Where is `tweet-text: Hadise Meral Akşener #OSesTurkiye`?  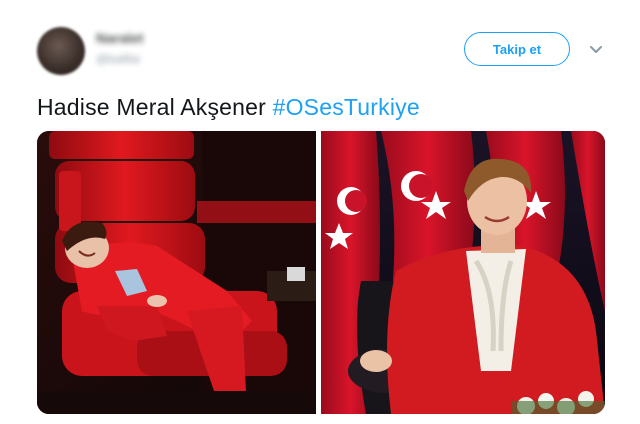
tweet-text: Hadise Meral Akşener #OSesTurkiye is located at coordinates (228, 107).